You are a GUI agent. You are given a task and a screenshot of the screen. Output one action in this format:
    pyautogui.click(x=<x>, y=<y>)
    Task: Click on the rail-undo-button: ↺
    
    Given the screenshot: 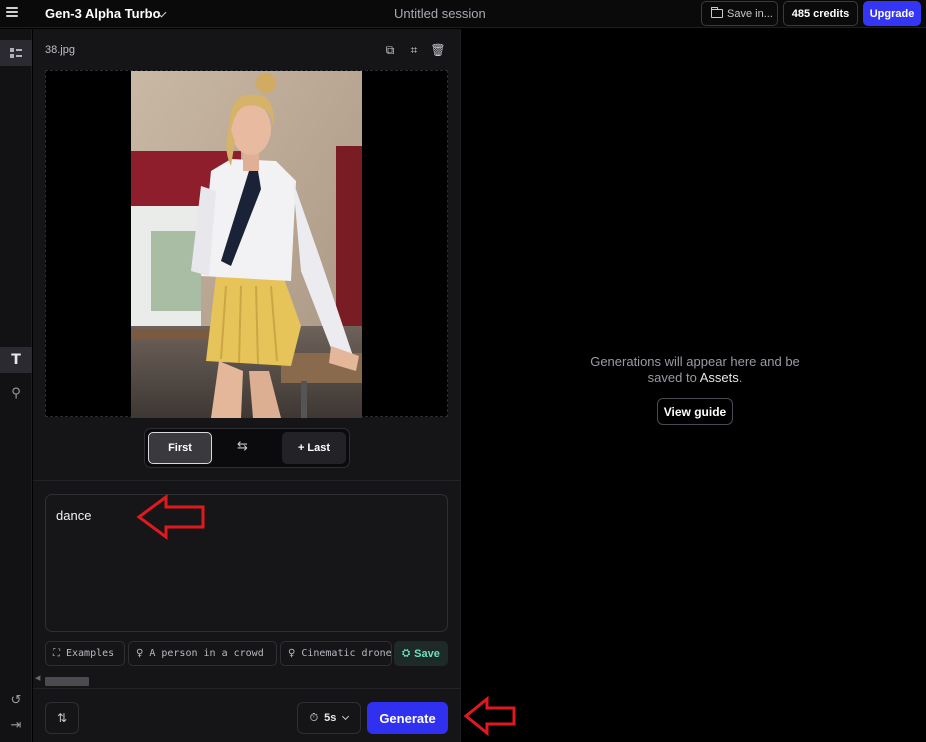 What is the action you would take?
    pyautogui.click(x=16, y=700)
    